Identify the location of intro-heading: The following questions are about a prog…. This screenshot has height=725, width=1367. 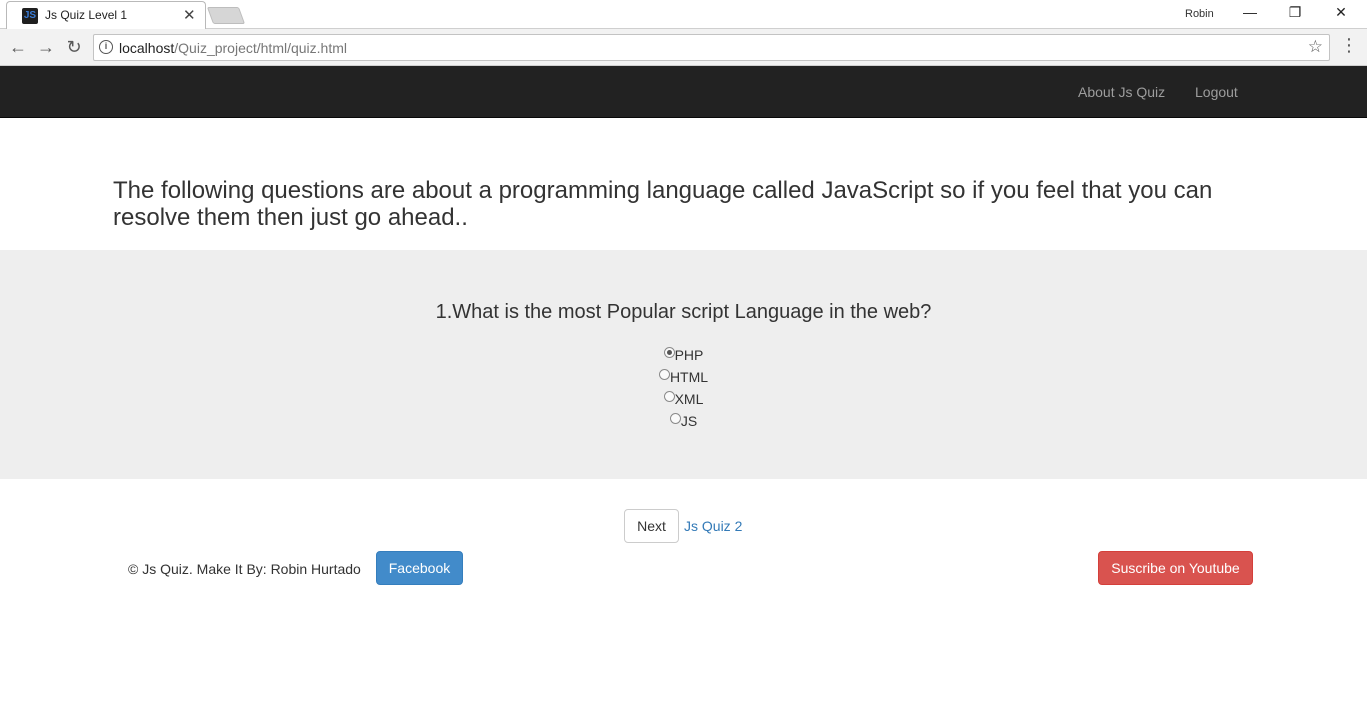
(663, 204).